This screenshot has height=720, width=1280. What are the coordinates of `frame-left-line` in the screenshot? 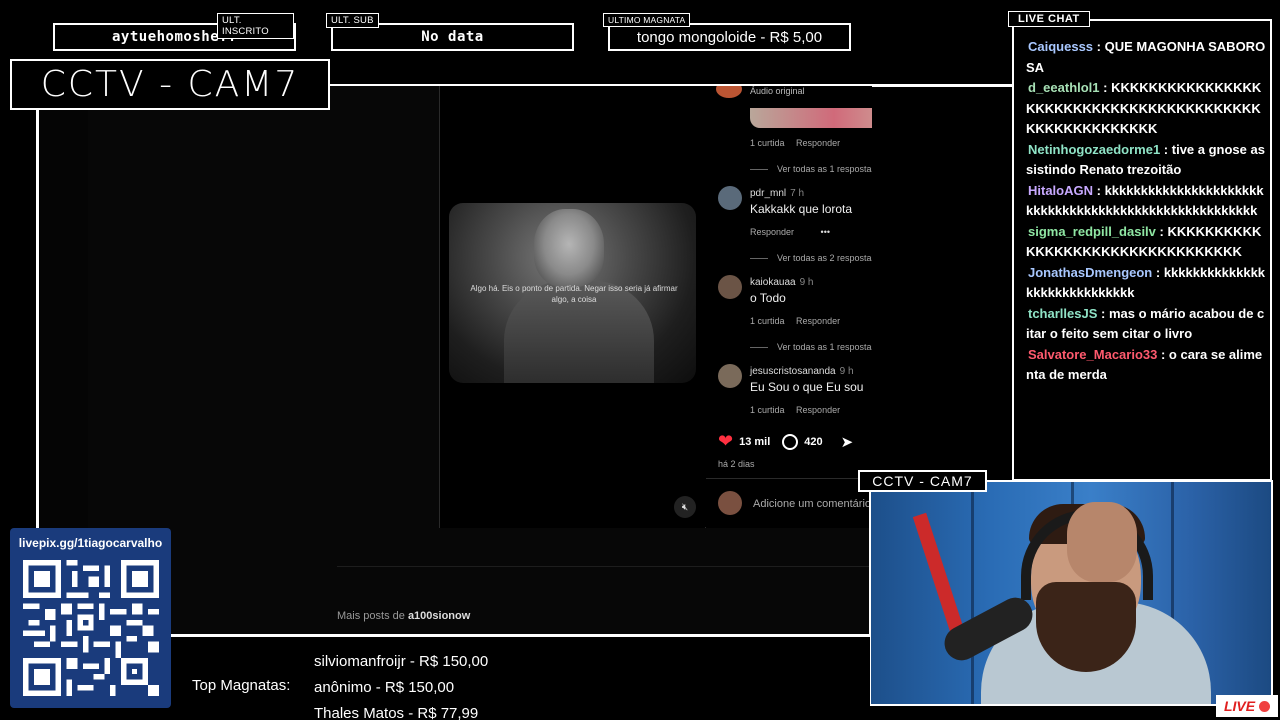 It's located at (37, 319).